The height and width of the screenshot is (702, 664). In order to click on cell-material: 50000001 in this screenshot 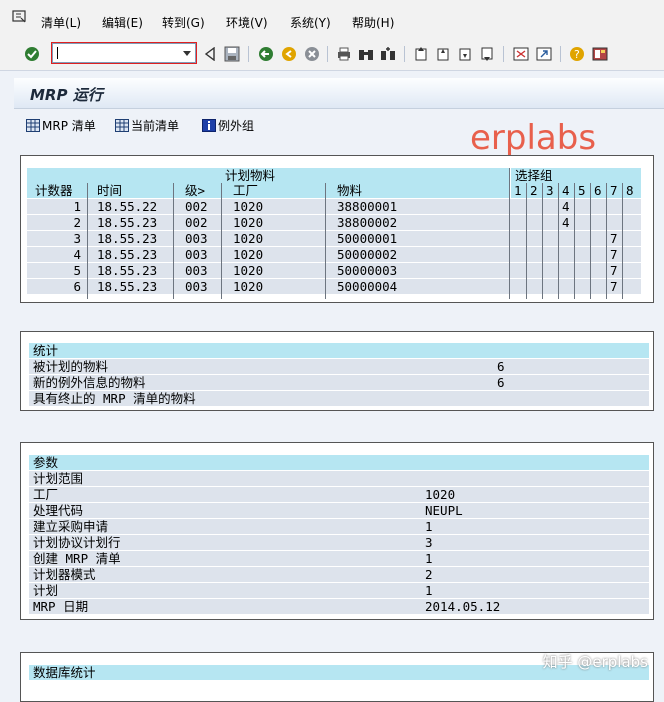, I will do `click(367, 238)`.